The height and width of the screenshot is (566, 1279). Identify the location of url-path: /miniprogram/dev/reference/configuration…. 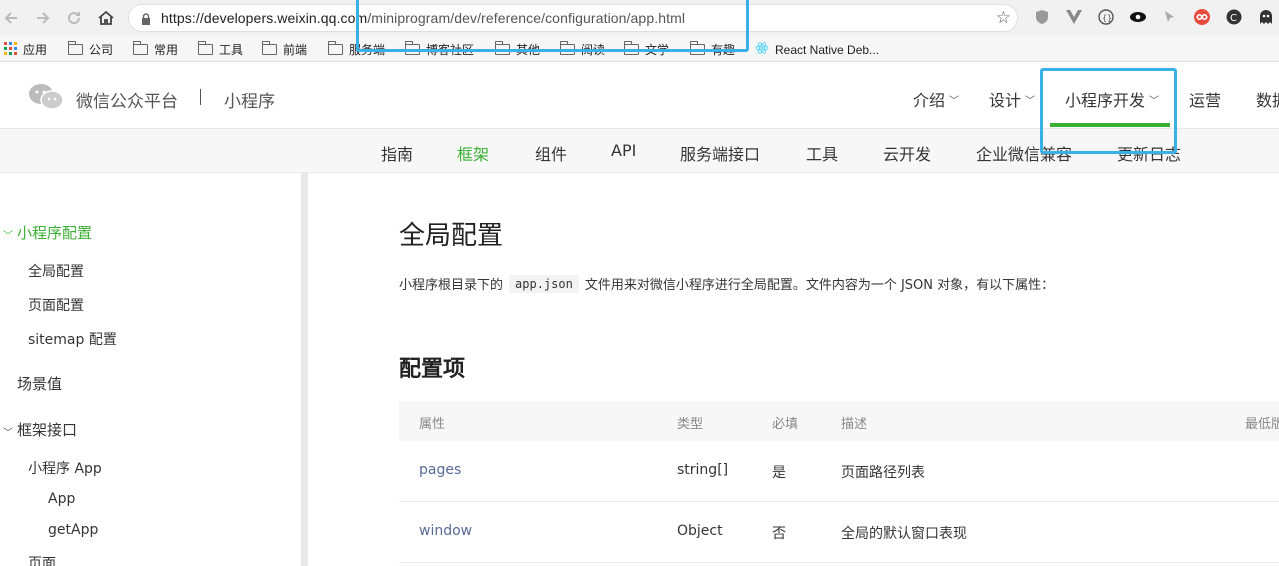
(526, 18).